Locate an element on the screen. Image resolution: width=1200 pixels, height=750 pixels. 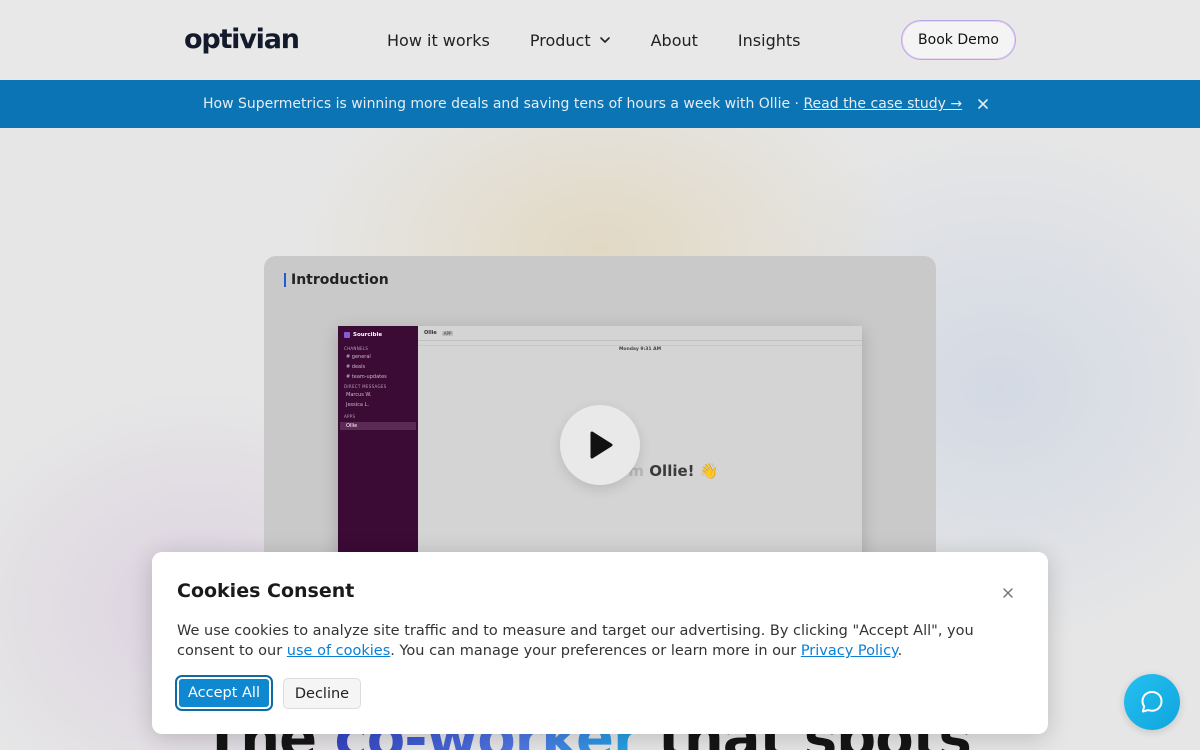
mock-channel: # team-updates is located at coordinates (366, 377).